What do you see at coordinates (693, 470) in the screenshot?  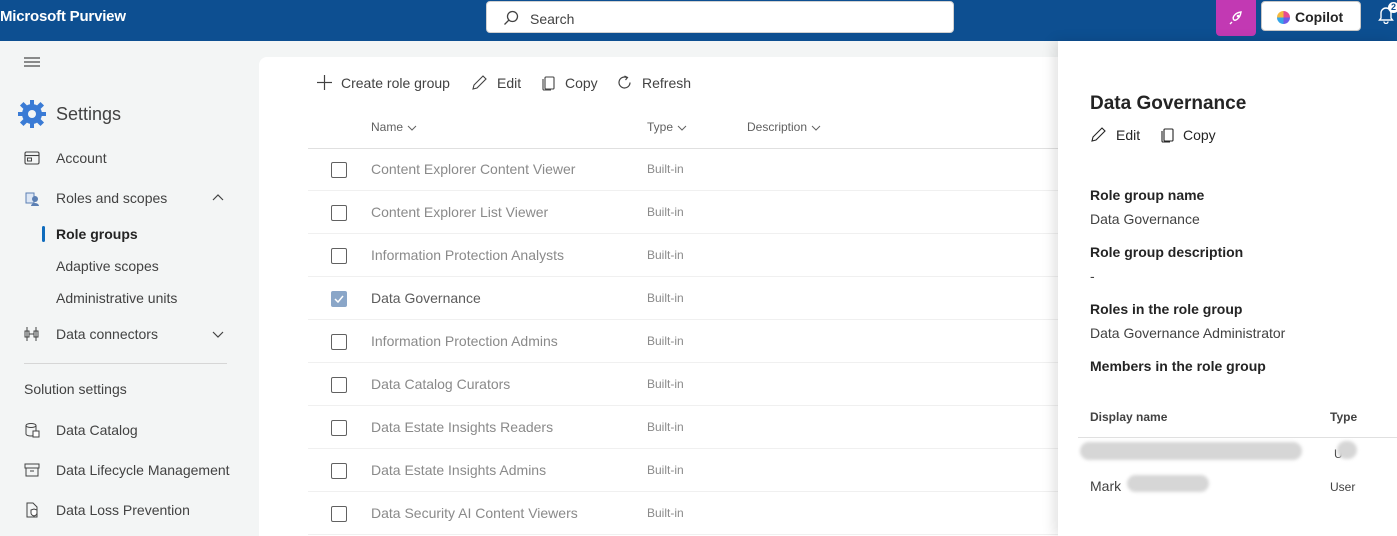 I see `table-row: Data Estate Insights Admins Built-in` at bounding box center [693, 470].